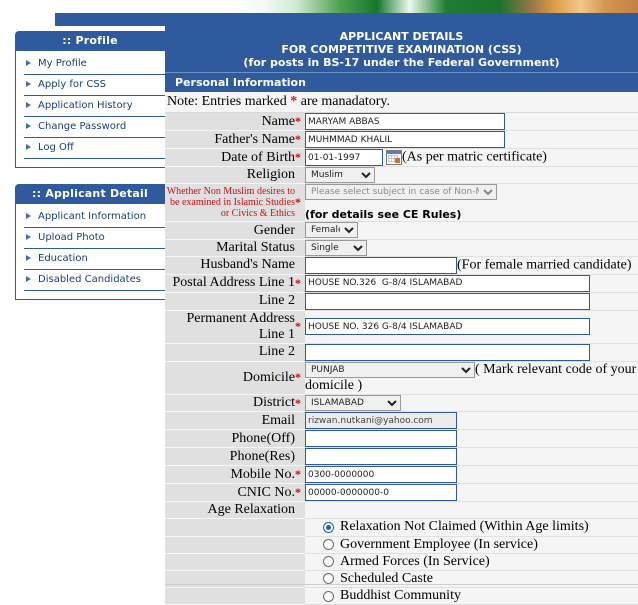  Describe the element at coordinates (85, 105) in the screenshot. I see `sidebar-item-label: Application History` at that location.